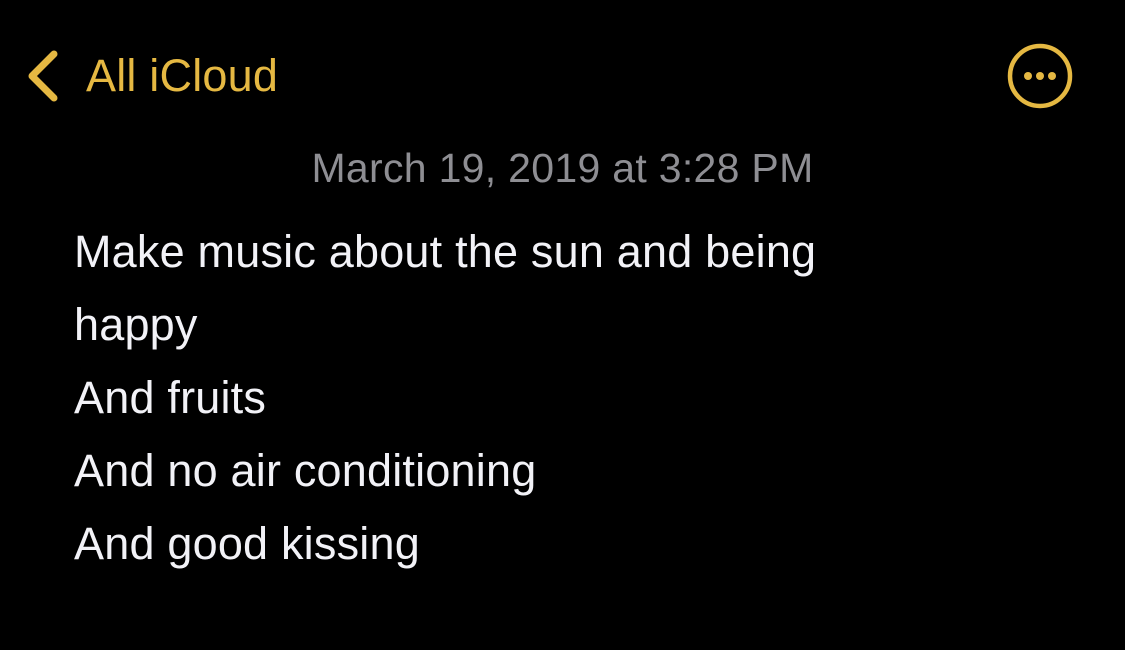  I want to click on note-timestamp: March 19, 2019 at 3:28 PM, so click(562, 168).